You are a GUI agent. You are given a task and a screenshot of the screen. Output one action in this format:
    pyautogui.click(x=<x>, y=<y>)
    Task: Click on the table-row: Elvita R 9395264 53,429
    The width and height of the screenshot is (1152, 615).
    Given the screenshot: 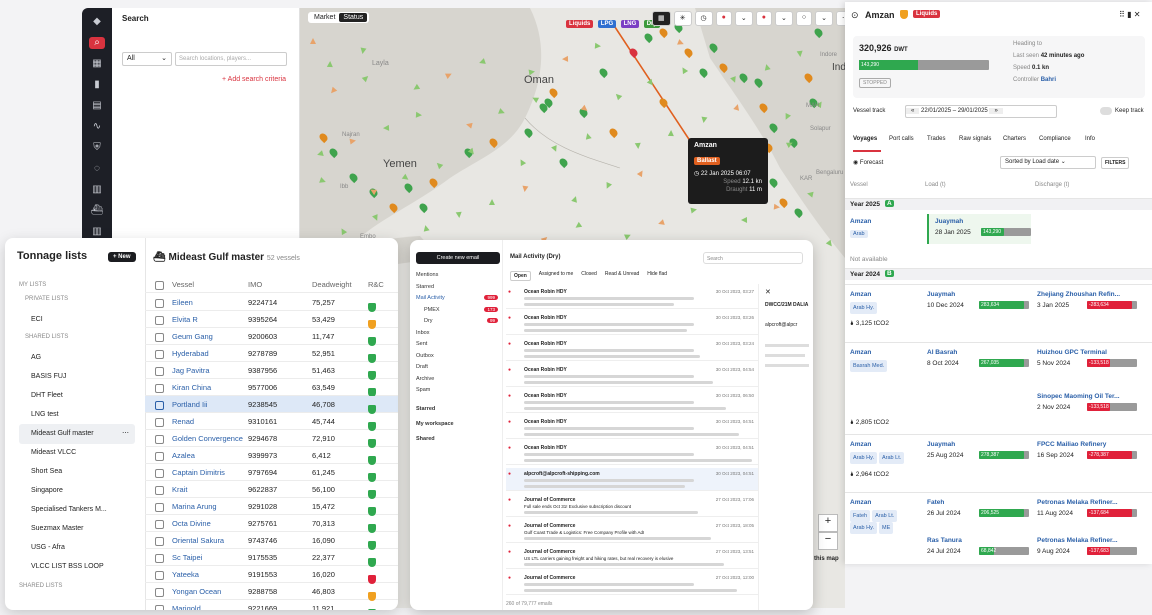 What is the action you would take?
    pyautogui.click(x=271, y=320)
    